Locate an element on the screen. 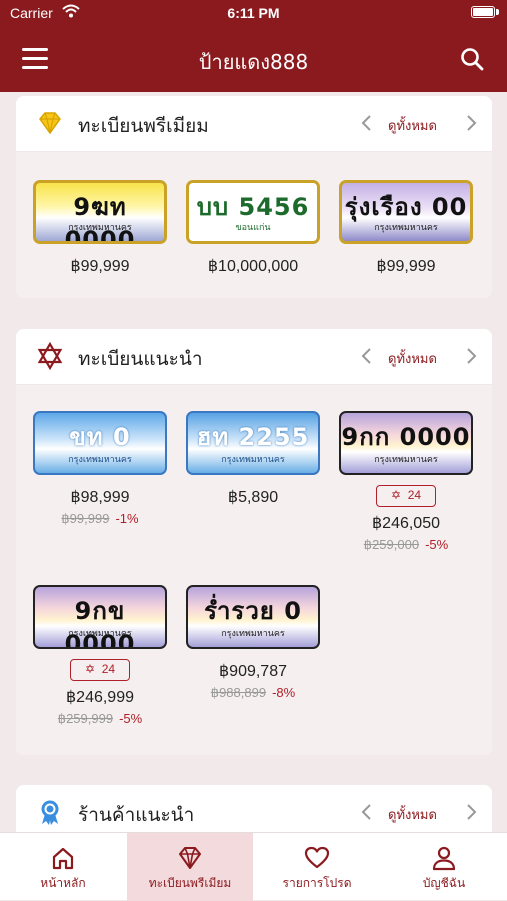 The height and width of the screenshot is (901, 507). plate-price: ฿10,000,000 is located at coordinates (253, 266).